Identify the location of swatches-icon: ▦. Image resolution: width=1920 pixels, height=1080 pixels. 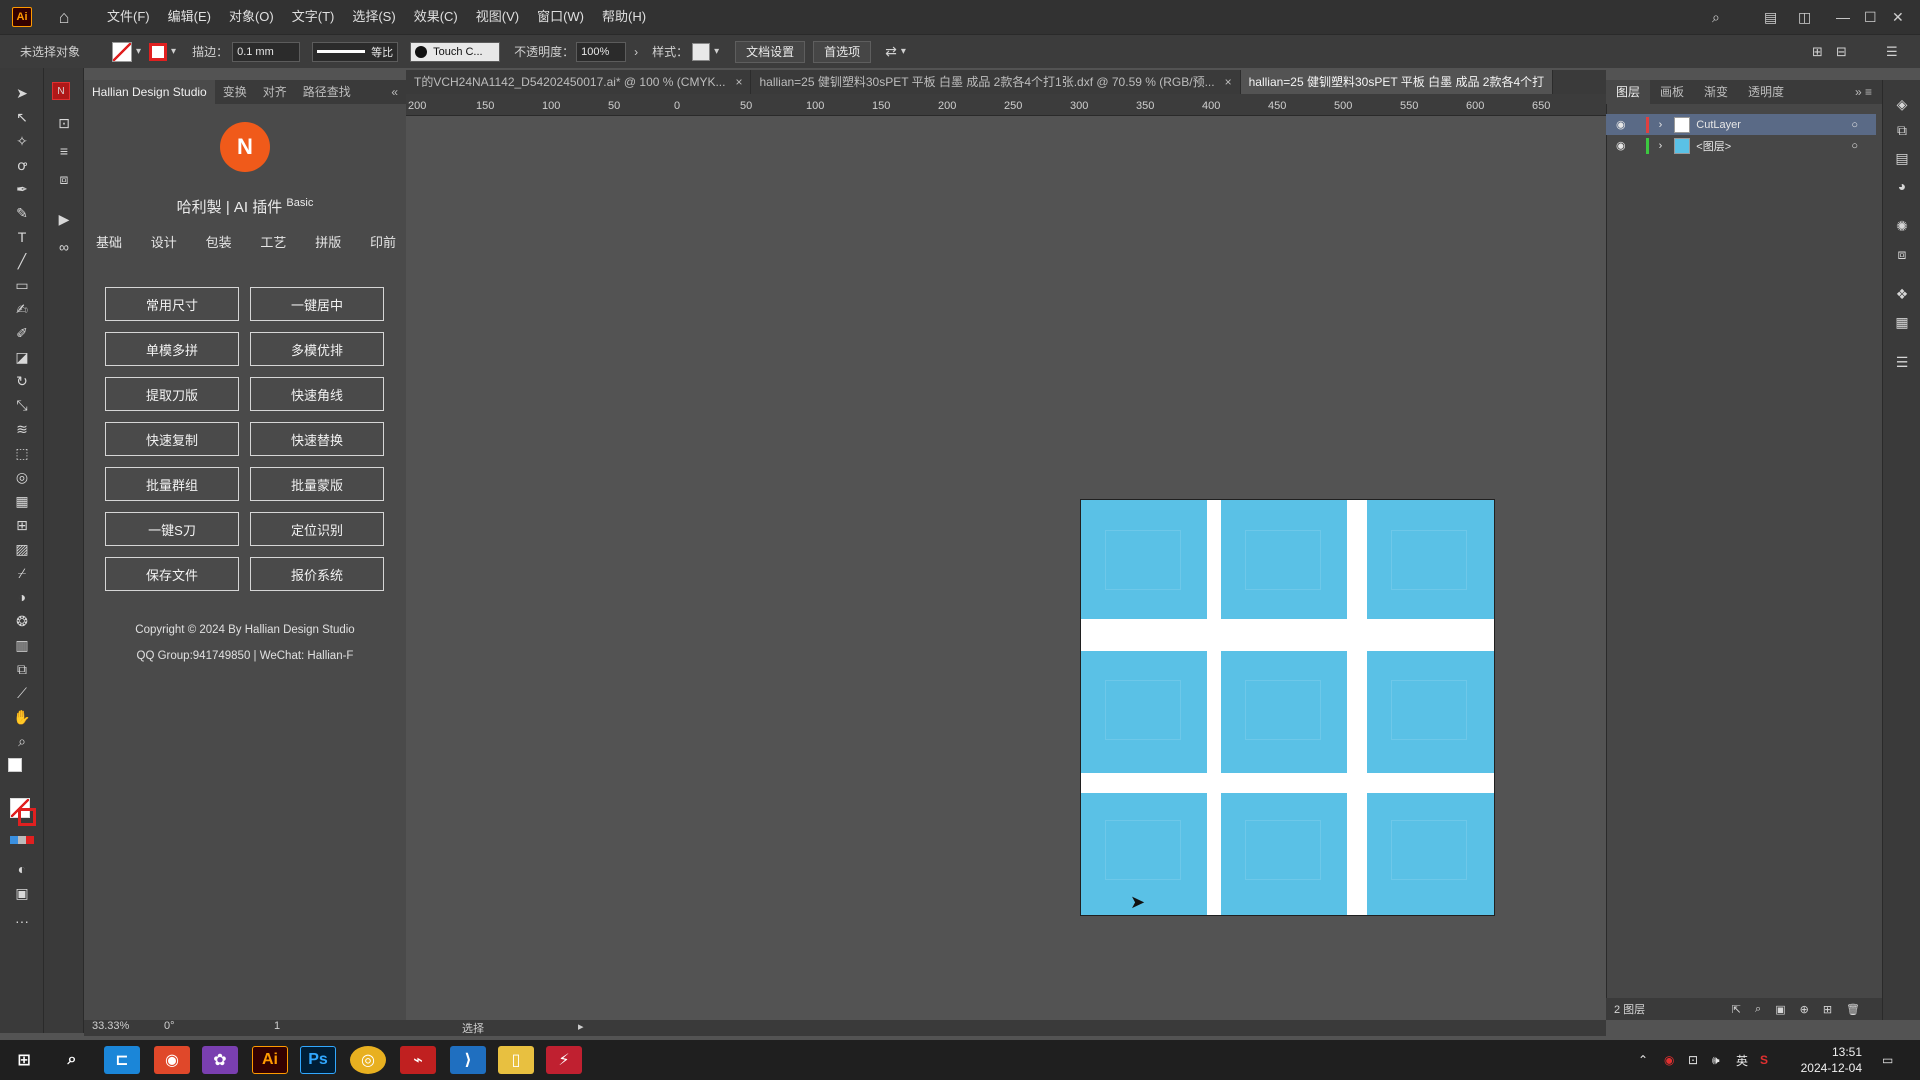
(1902, 322).